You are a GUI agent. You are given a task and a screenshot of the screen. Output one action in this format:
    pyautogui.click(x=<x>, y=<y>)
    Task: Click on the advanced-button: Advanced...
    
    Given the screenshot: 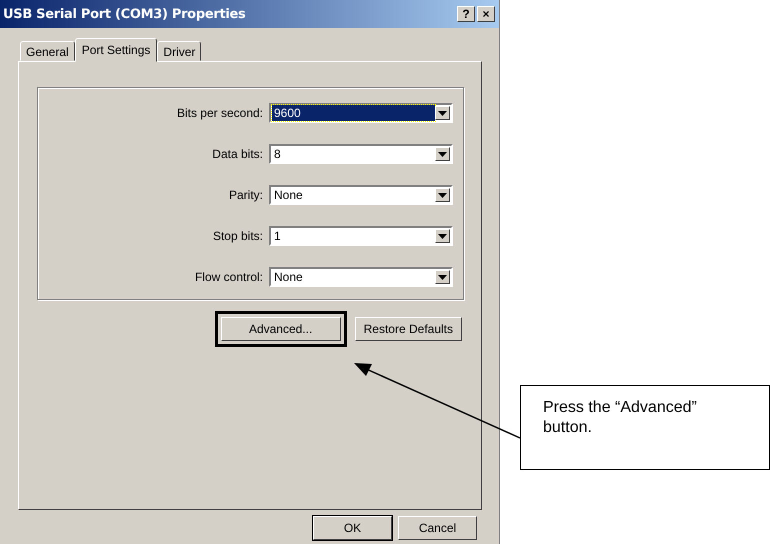 What is the action you would take?
    pyautogui.click(x=280, y=329)
    